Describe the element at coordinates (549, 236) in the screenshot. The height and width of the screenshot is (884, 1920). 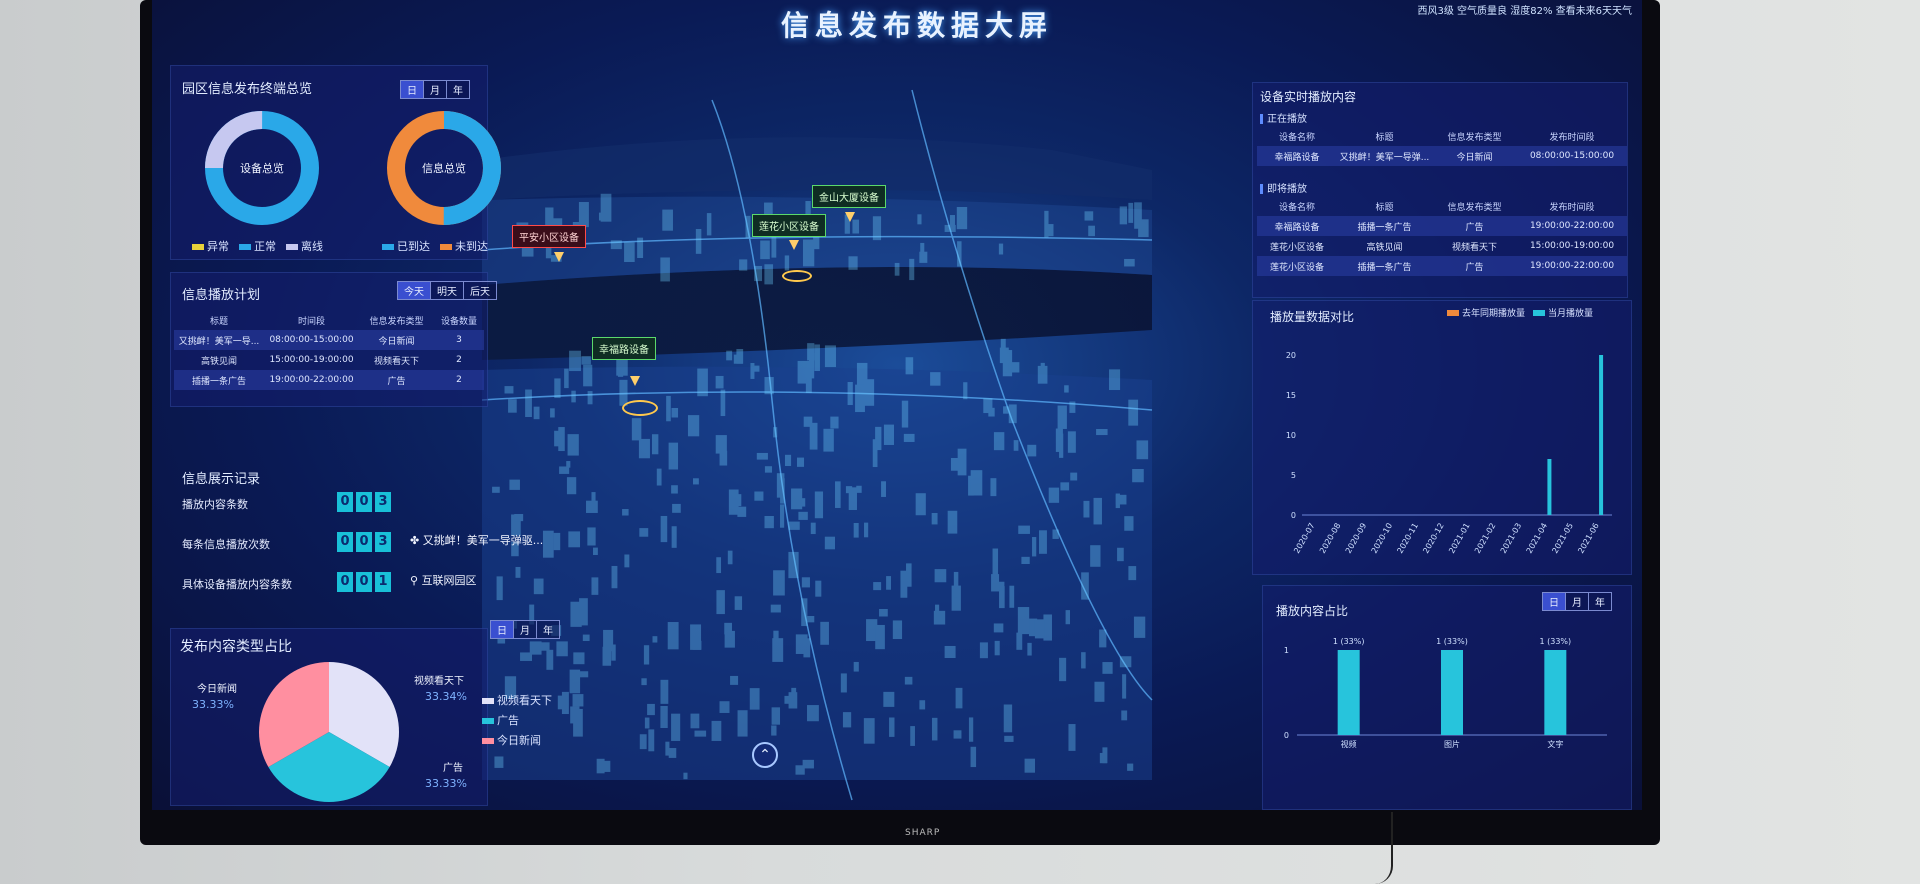
I see `marker-pingan: 平安小区设备` at that location.